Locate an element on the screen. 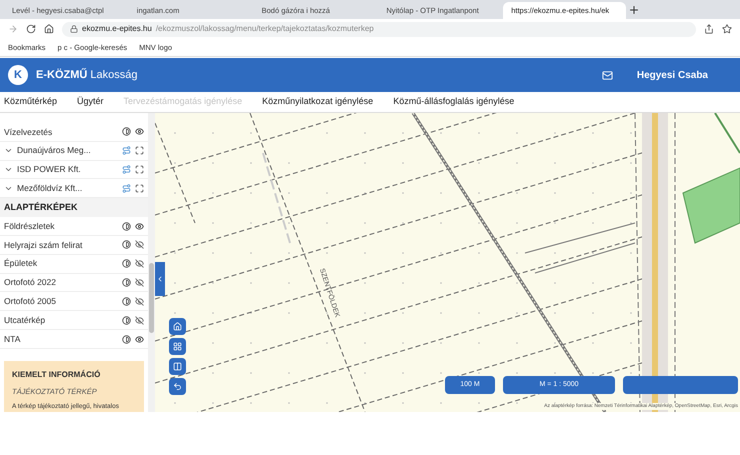 Image resolution: width=740 pixels, height=455 pixels. address-bar: ekozmu.e-epites.hu /ekozmuszol/lakossag/menu/terkep/tajekoztatas/kozmuterkep is located at coordinates (379, 29).